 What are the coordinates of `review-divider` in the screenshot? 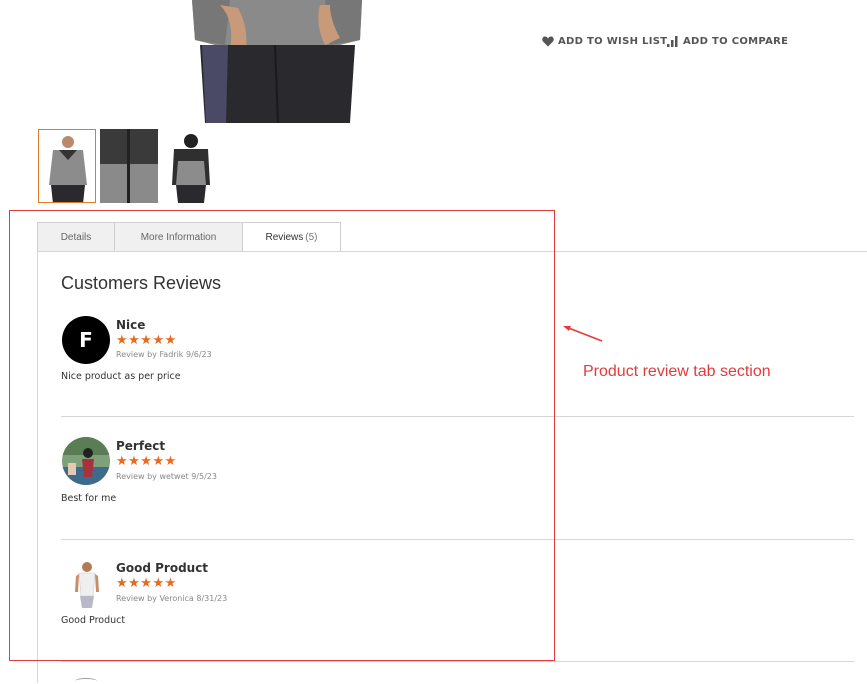 It's located at (457, 661).